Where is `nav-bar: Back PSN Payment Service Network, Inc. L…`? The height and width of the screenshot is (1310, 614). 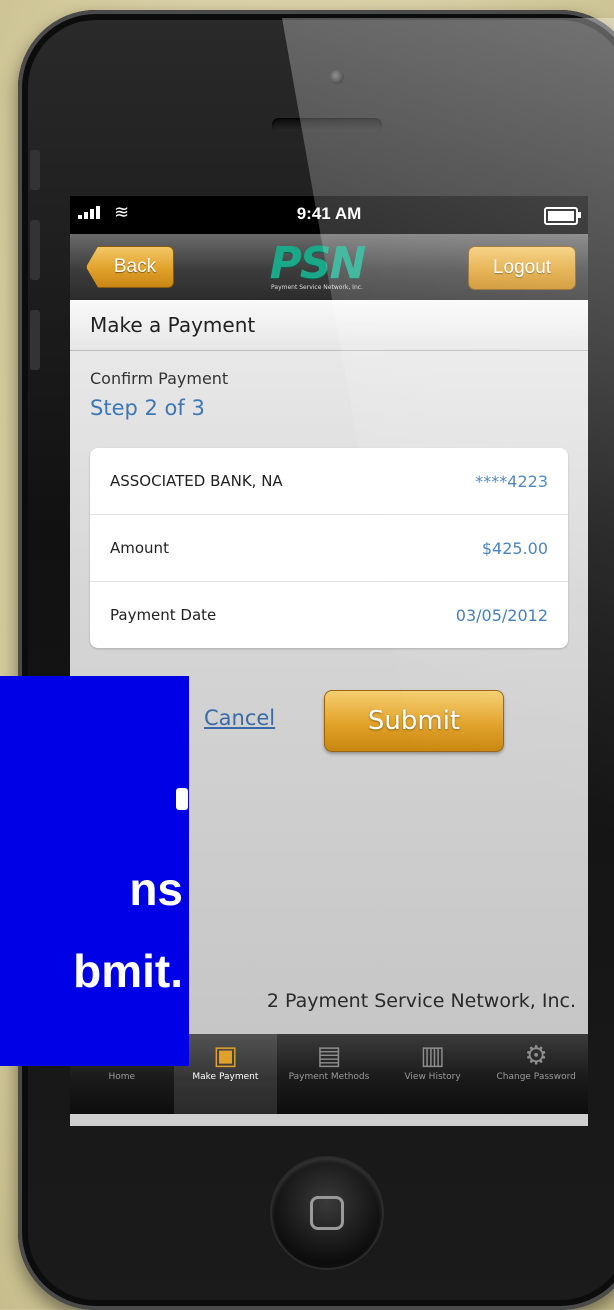
nav-bar: Back PSN Payment Service Network, Inc. L… is located at coordinates (329, 267).